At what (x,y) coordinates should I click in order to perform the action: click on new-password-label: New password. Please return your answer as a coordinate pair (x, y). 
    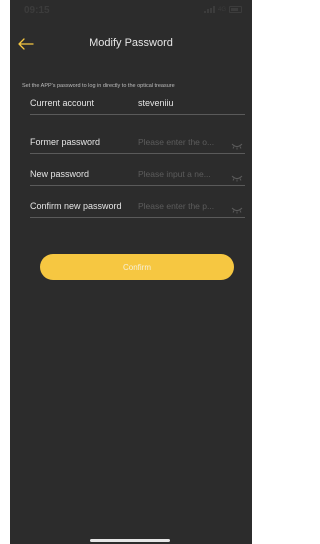
    Looking at the image, I should click on (60, 174).